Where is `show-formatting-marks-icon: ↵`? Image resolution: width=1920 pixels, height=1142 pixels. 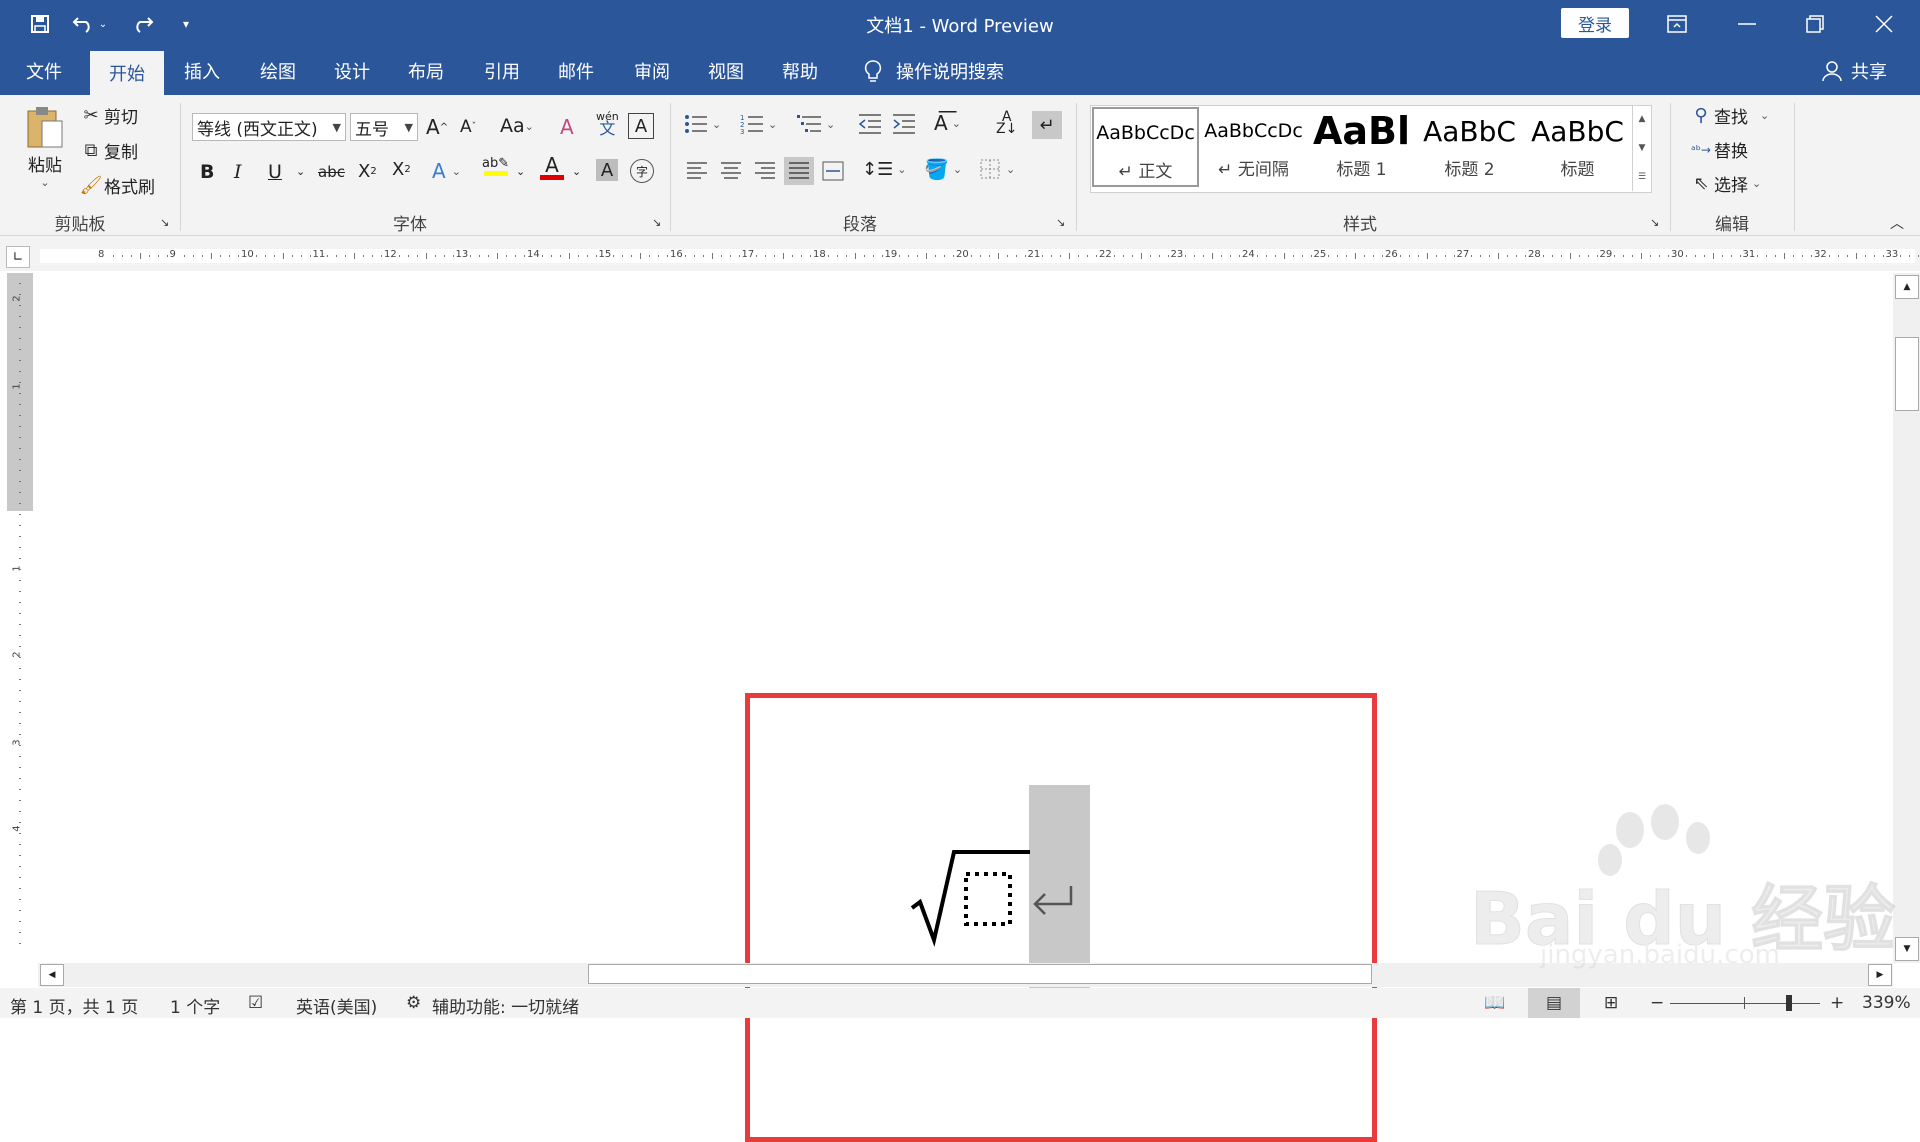
show-formatting-marks-icon: ↵ is located at coordinates (1047, 125).